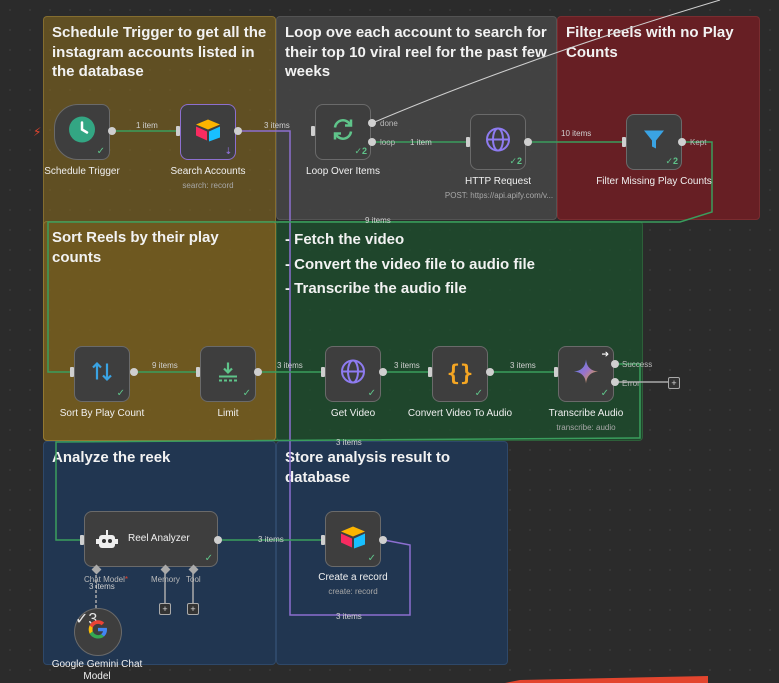 This screenshot has width=779, height=683. What do you see at coordinates (228, 151) in the screenshot?
I see `pin-icon: ⇣` at bounding box center [228, 151].